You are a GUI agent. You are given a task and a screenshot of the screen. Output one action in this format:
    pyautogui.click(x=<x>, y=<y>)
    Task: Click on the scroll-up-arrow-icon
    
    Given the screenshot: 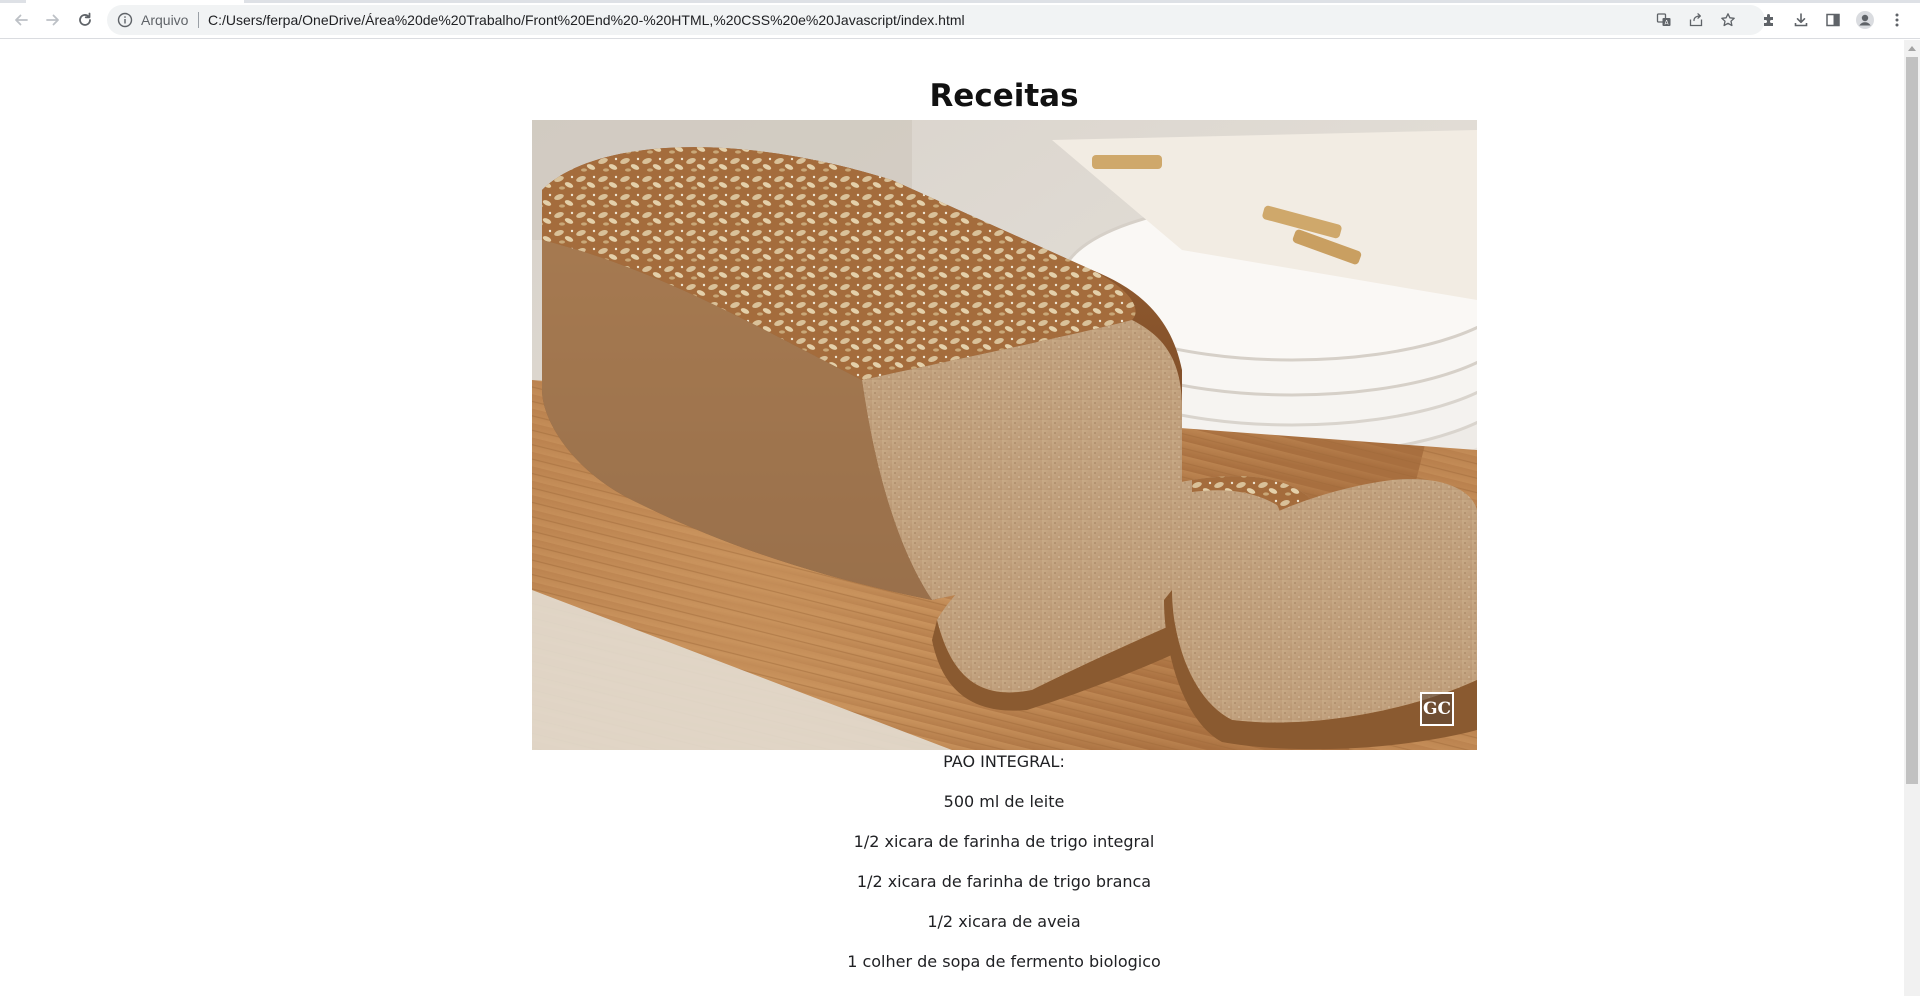 What is the action you would take?
    pyautogui.click(x=1912, y=48)
    